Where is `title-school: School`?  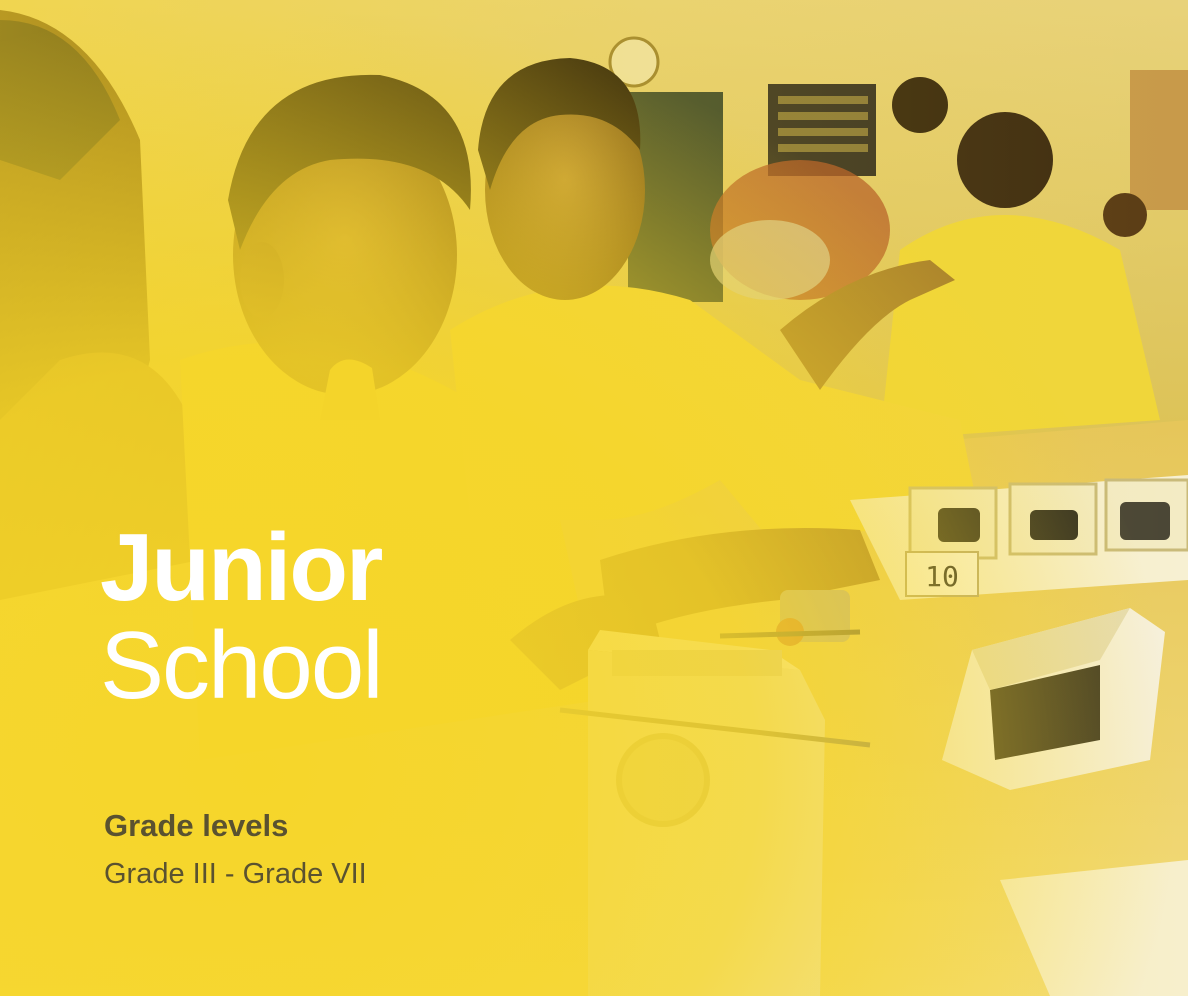
title-school: School is located at coordinates (242, 665).